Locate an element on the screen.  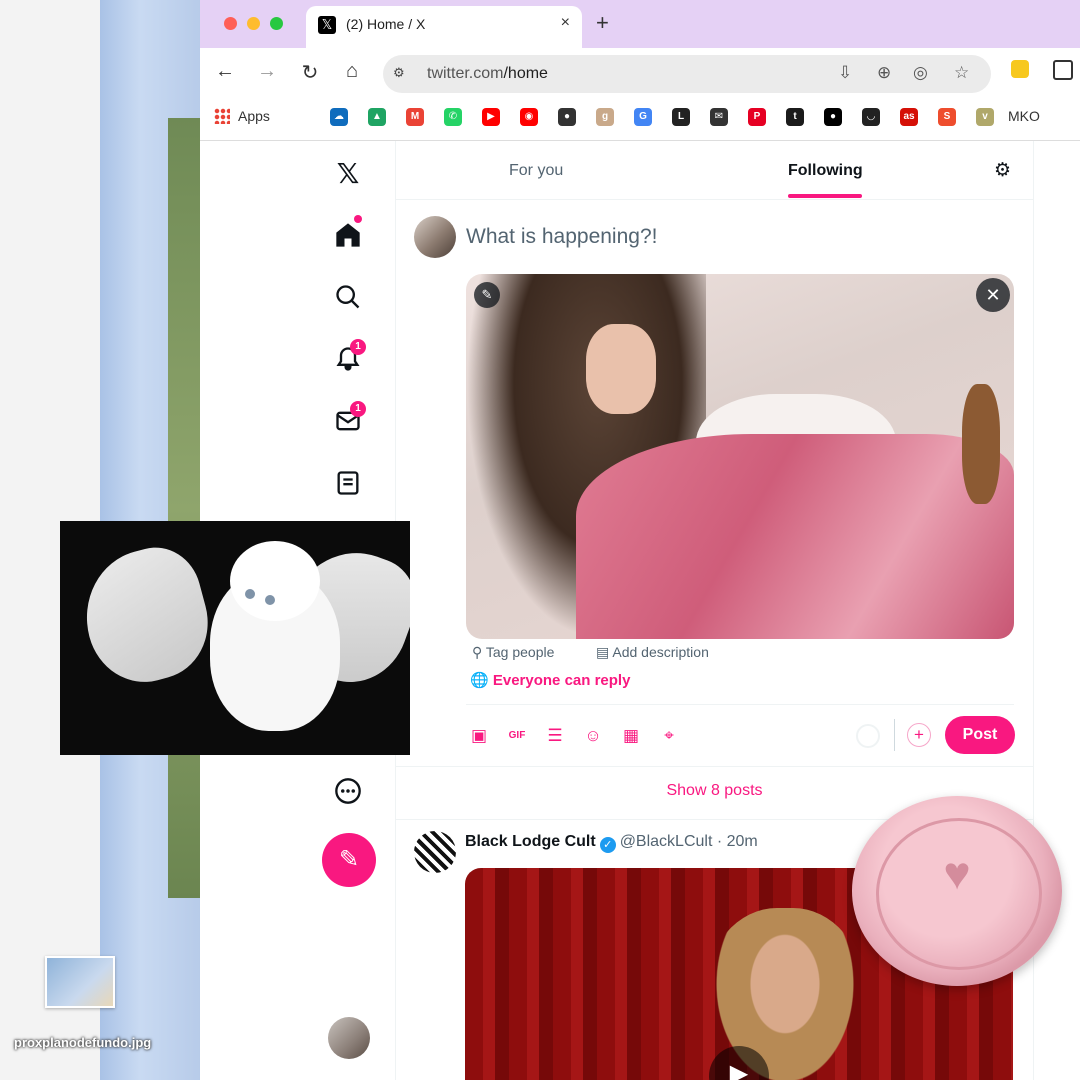
person-icon: ⚲ is located at coordinates (479, 652).